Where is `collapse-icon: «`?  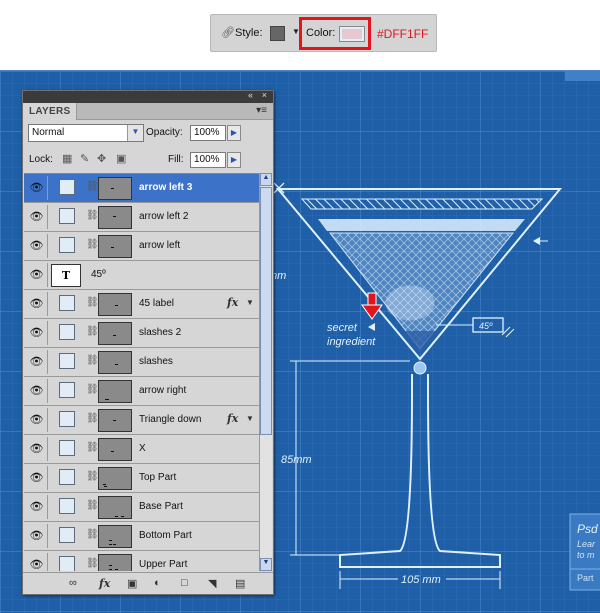 collapse-icon: « is located at coordinates (250, 95).